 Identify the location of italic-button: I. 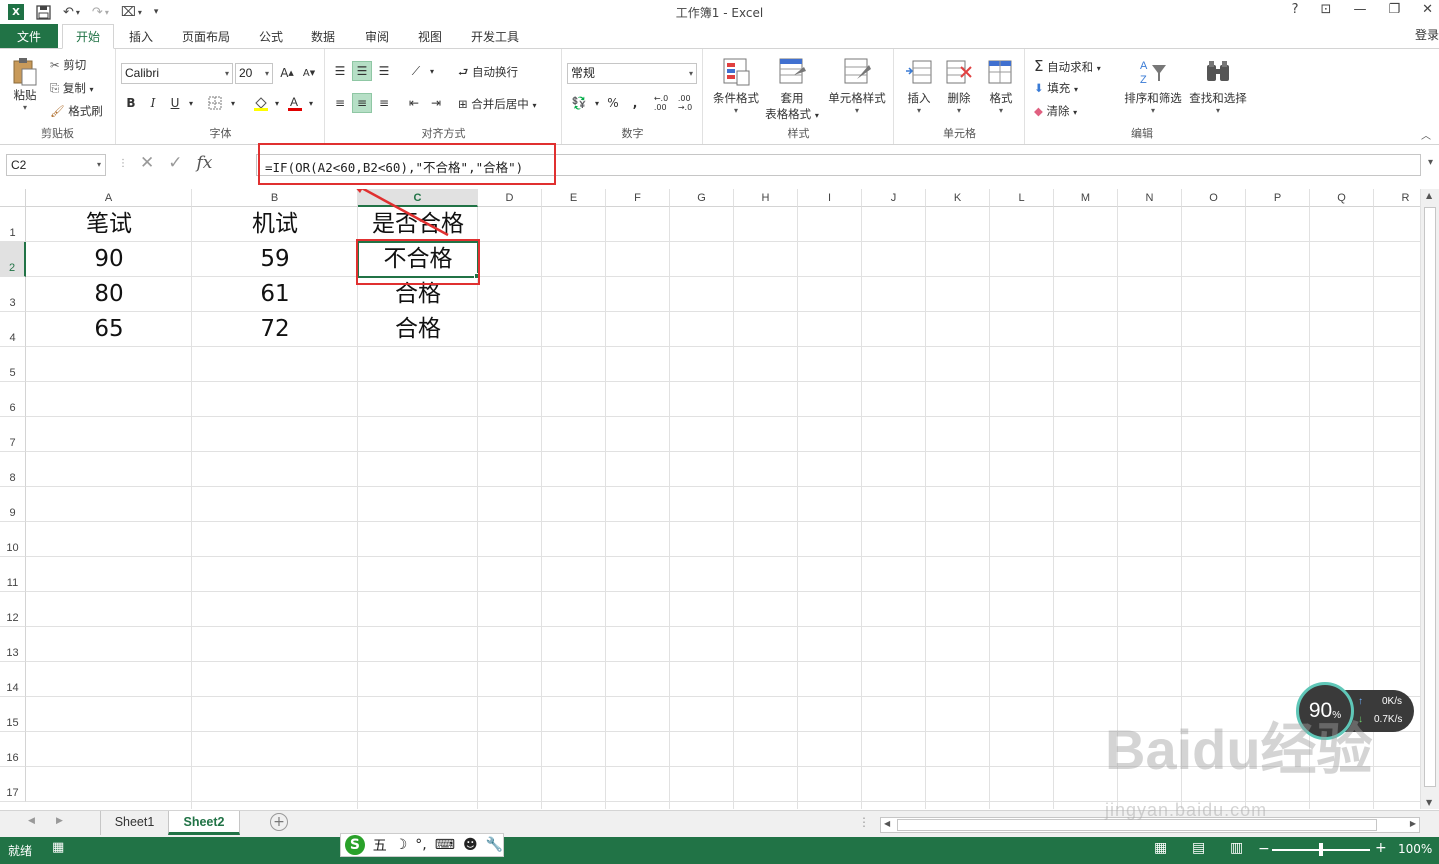
(153, 103).